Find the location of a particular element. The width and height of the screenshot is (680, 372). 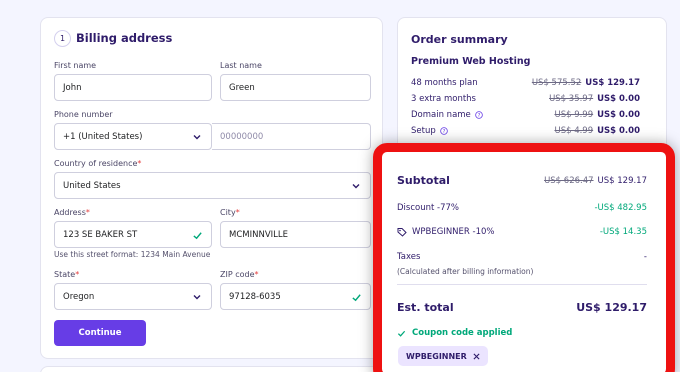

city-input: MCMINNVILLE is located at coordinates (295, 234).